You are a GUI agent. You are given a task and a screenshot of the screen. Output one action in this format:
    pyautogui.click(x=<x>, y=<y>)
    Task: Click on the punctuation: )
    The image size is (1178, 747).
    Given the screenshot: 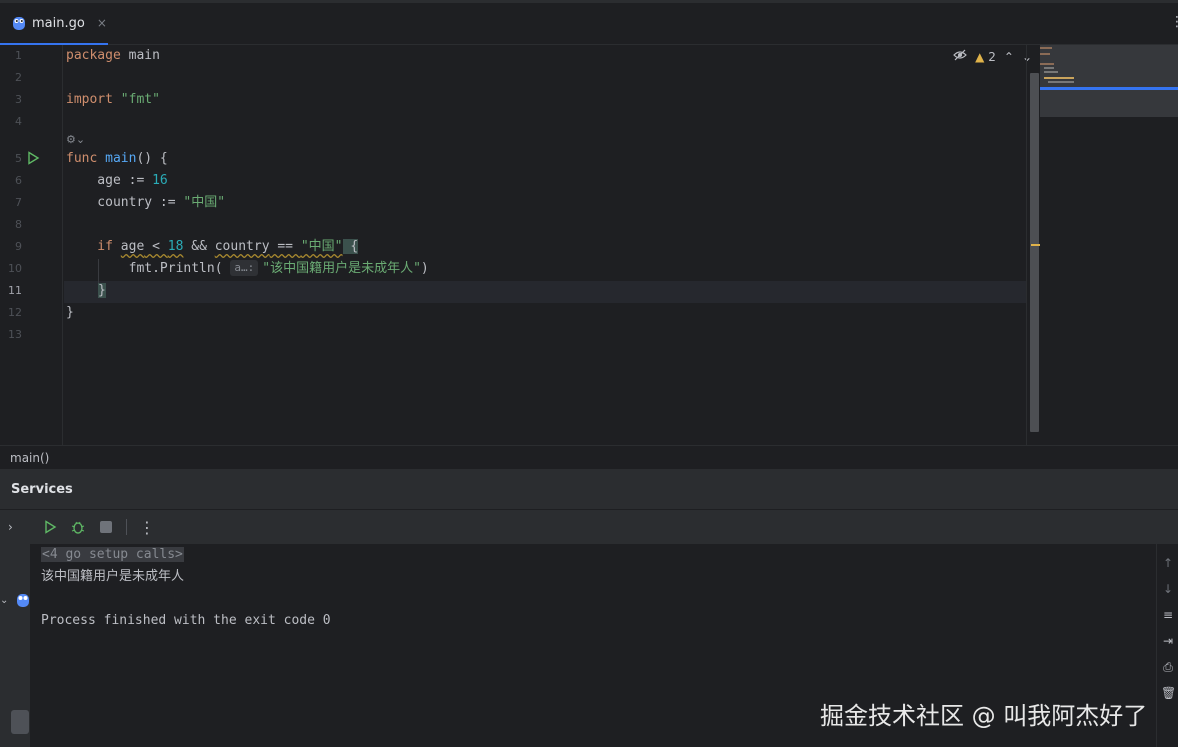 What is the action you would take?
    pyautogui.click(x=424, y=268)
    